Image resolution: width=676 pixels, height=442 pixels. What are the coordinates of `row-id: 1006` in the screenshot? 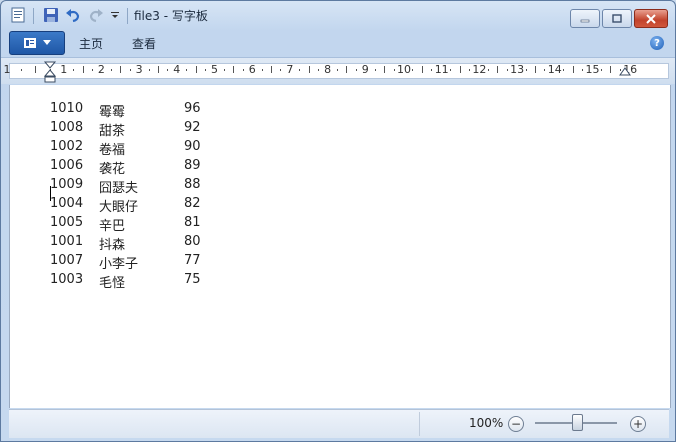 It's located at (67, 165).